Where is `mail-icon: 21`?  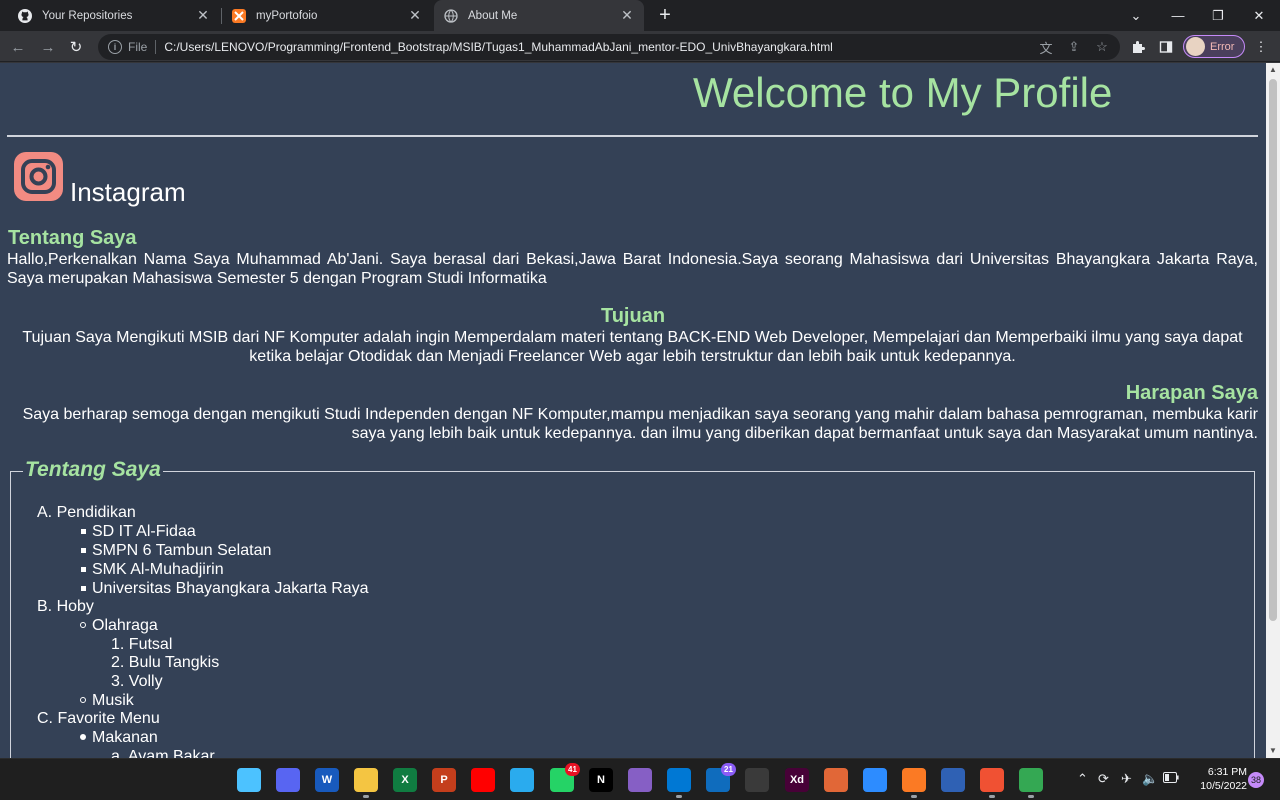 mail-icon: 21 is located at coordinates (721, 777).